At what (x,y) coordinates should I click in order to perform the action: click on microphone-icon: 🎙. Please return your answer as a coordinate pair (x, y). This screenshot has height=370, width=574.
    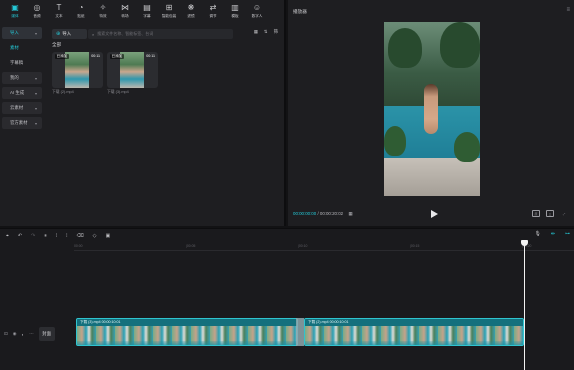
    Looking at the image, I should click on (537, 234).